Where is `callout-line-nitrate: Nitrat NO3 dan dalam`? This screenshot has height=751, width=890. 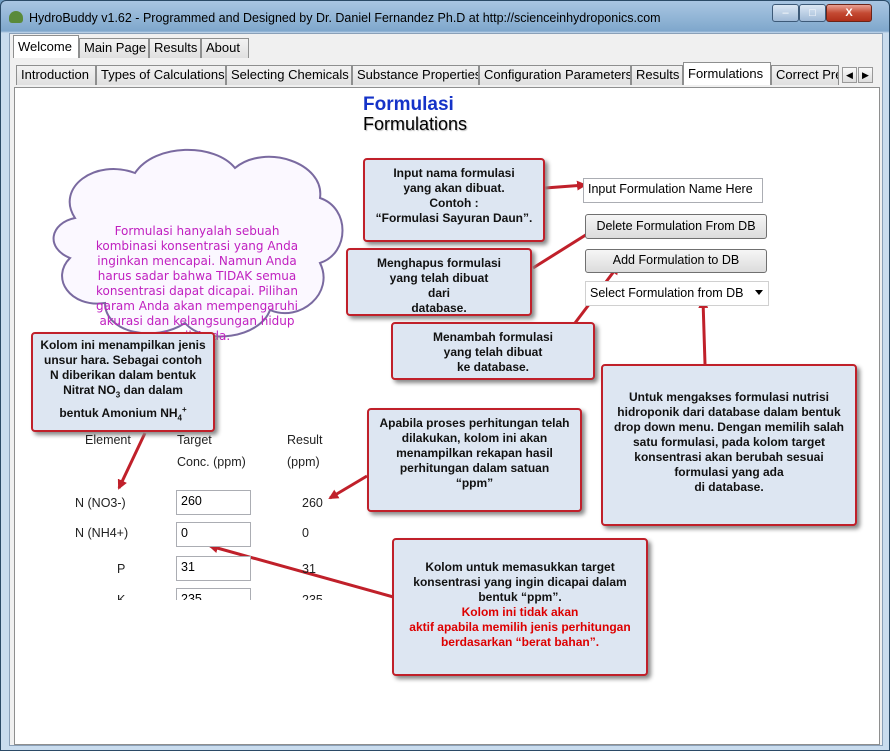 callout-line-nitrate: Nitrat NO3 dan dalam is located at coordinates (123, 392).